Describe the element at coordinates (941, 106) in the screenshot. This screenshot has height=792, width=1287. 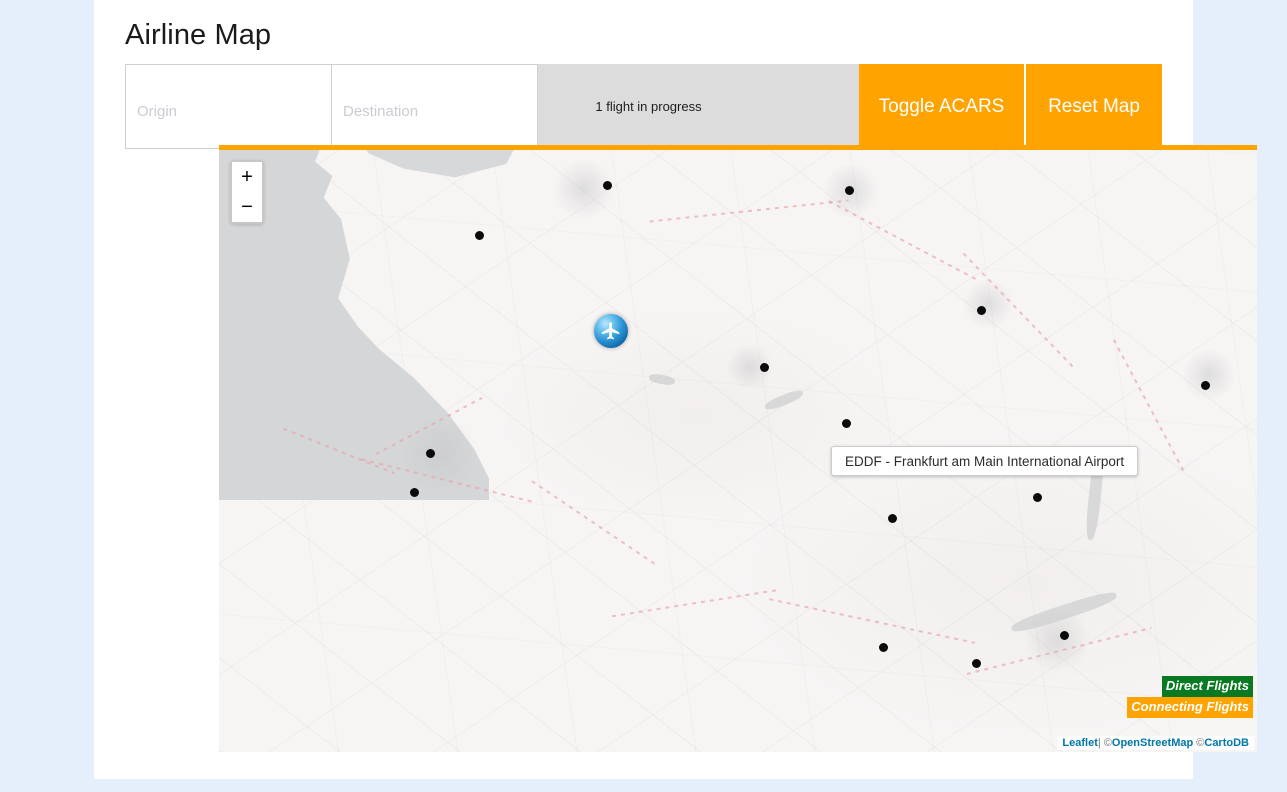
I see `toggle-acars-button: Toggle ACARS` at that location.